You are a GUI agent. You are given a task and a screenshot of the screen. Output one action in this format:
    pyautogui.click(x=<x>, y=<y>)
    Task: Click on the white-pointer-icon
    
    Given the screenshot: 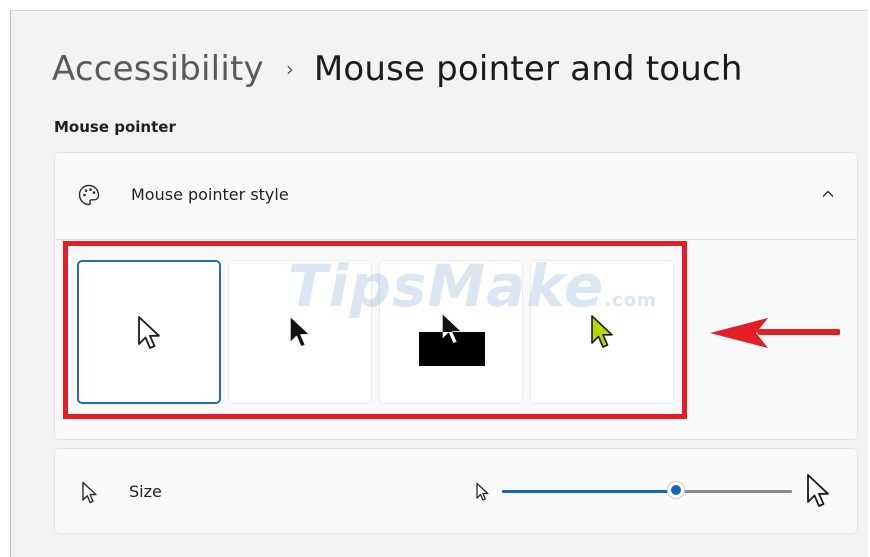 What is the action you would take?
    pyautogui.click(x=149, y=332)
    